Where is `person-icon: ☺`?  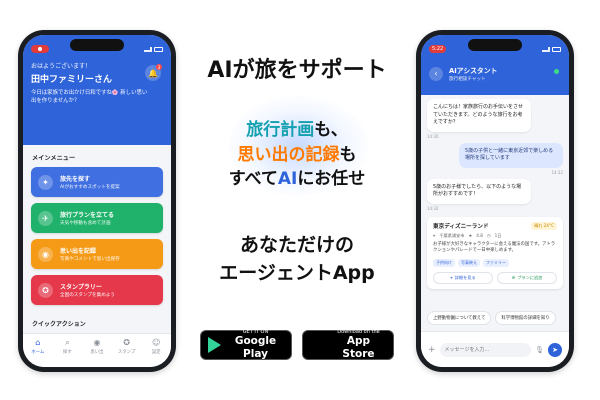
person-icon: ☺ is located at coordinates (156, 342).